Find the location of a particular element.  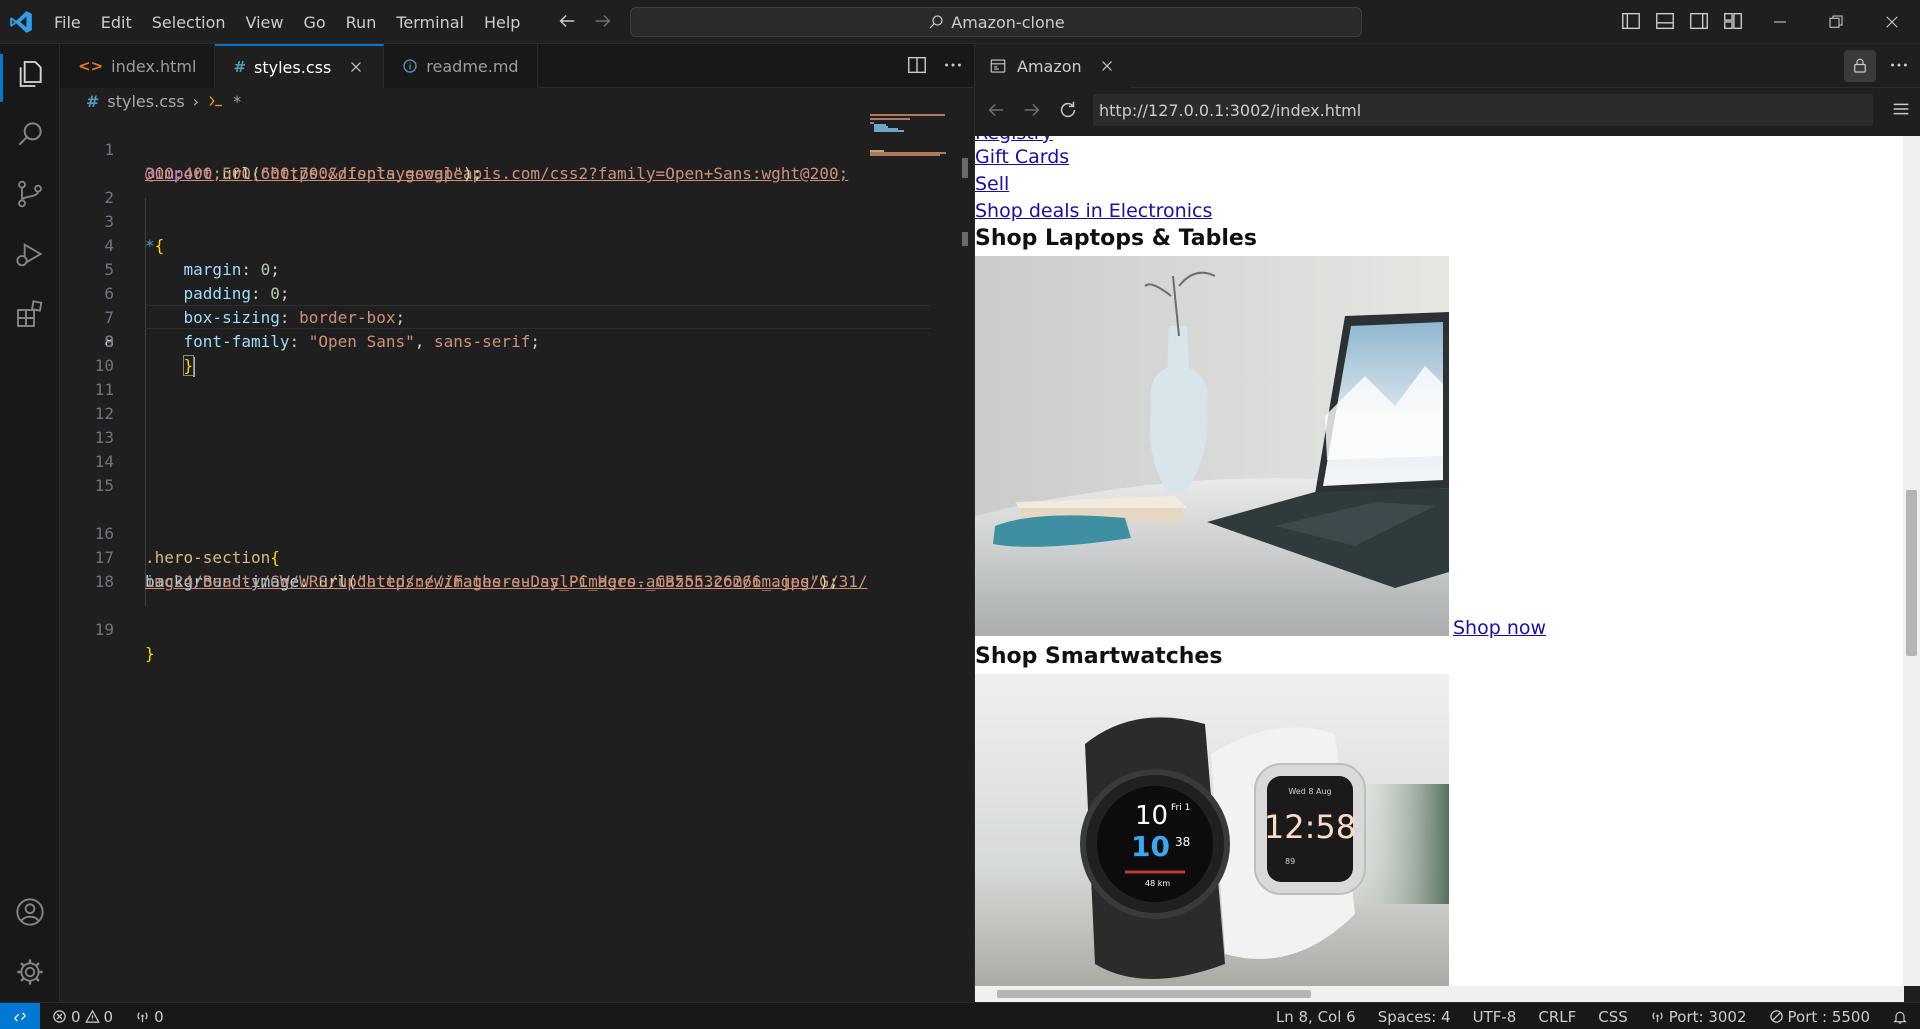

history-navigation is located at coordinates (585, 21).